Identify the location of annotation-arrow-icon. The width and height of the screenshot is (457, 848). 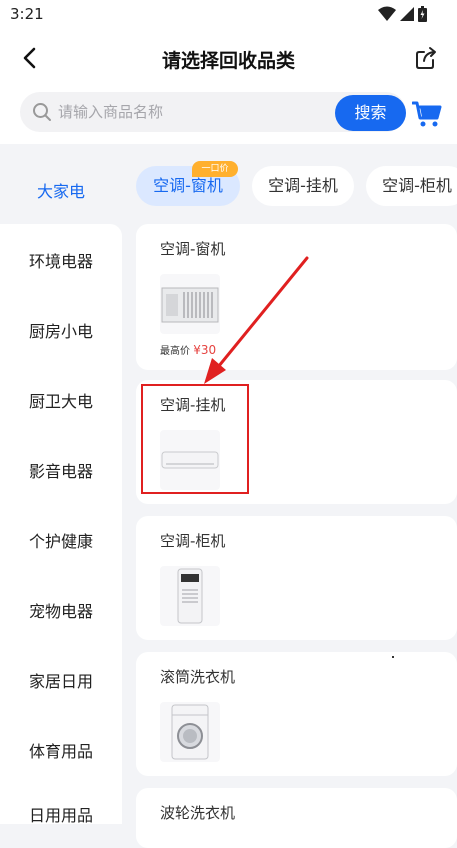
(256, 320).